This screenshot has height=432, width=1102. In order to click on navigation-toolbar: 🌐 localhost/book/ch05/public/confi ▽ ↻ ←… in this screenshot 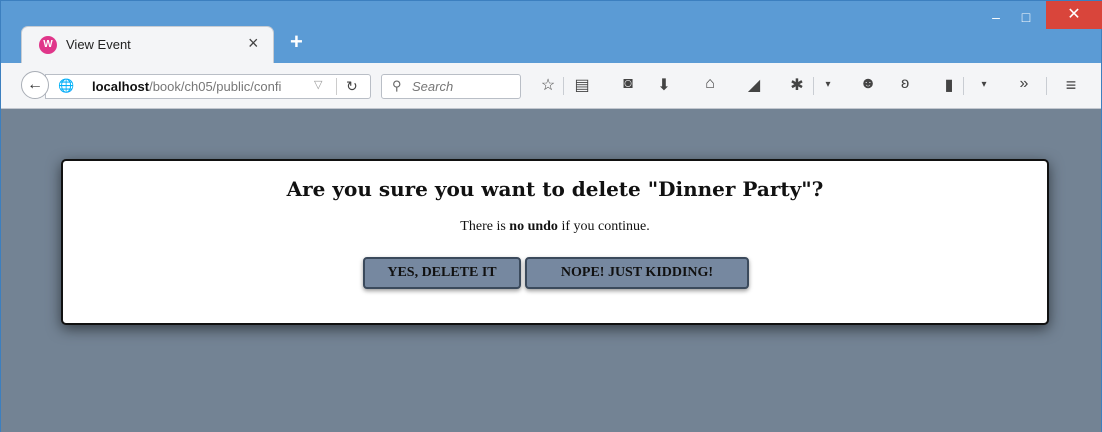, I will do `click(551, 86)`.